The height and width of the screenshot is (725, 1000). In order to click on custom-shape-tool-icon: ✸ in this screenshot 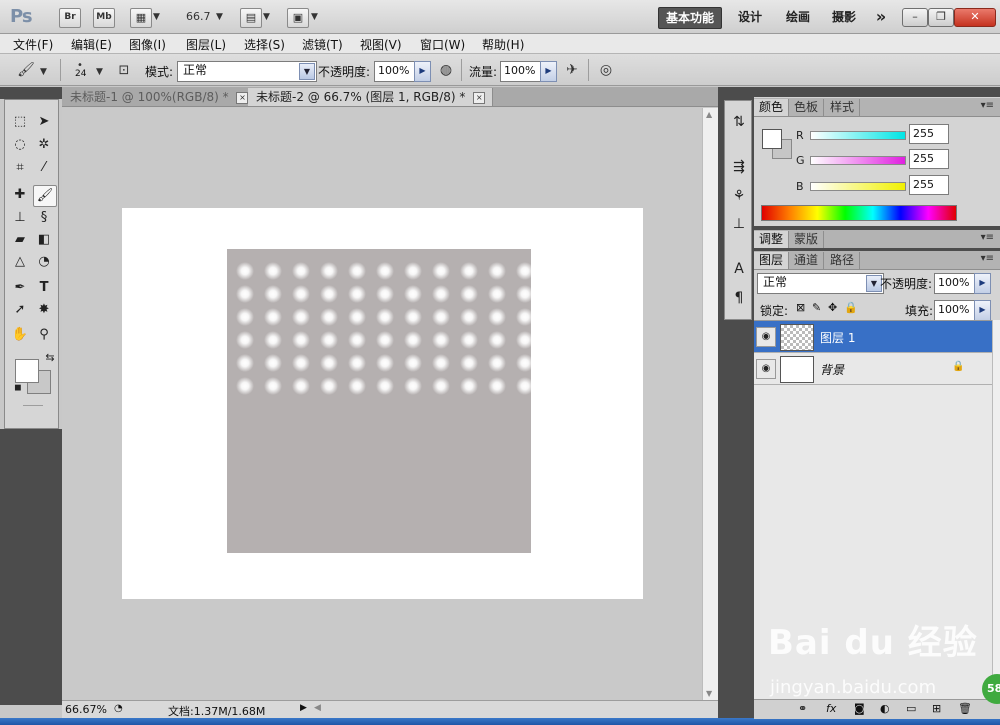, I will do `click(44, 310)`.